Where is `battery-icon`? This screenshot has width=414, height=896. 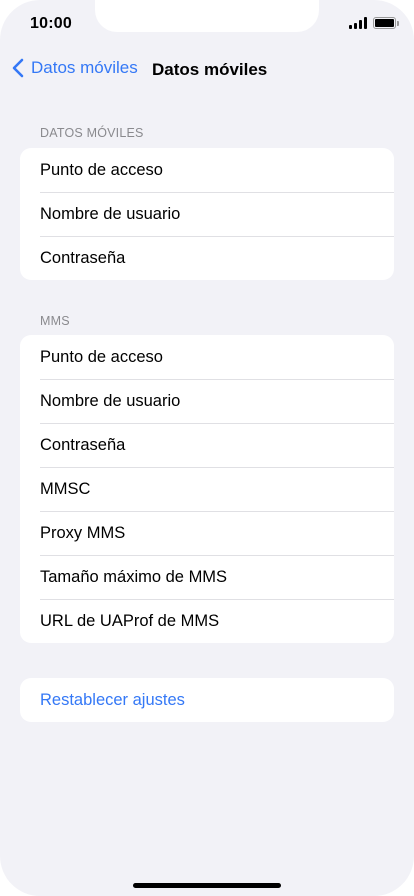
battery-icon is located at coordinates (386, 23).